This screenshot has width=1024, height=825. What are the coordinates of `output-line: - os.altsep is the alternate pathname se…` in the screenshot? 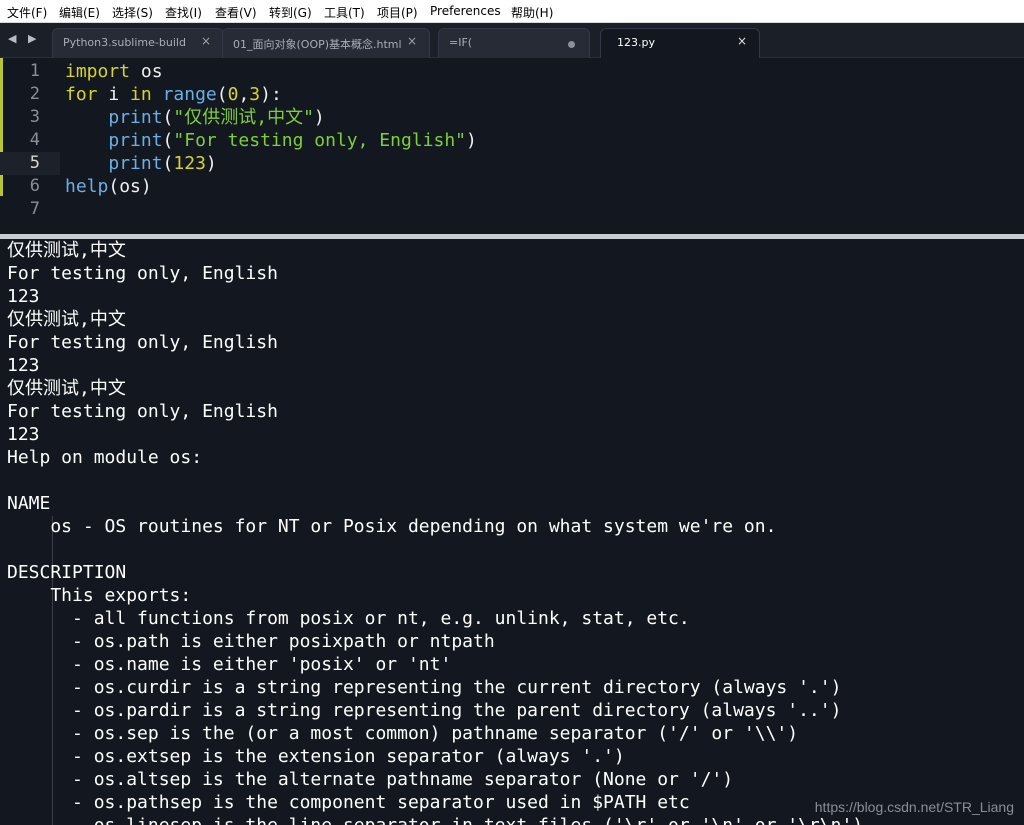 It's located at (370, 779).